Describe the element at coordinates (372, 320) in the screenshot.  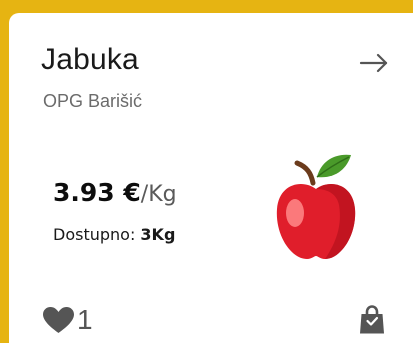
I see `shopping-bag-icon` at that location.